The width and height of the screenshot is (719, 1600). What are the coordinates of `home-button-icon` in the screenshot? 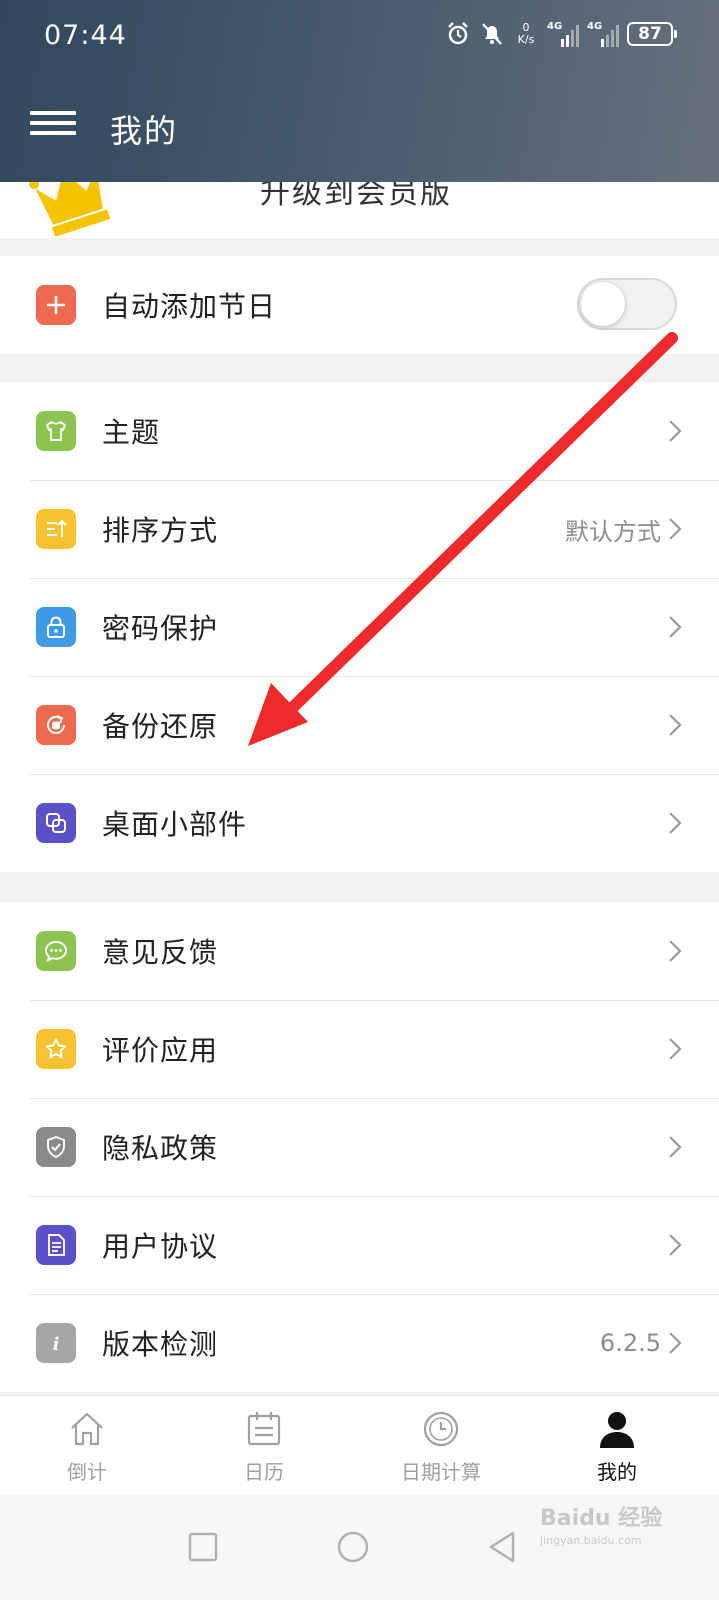 It's located at (353, 1547).